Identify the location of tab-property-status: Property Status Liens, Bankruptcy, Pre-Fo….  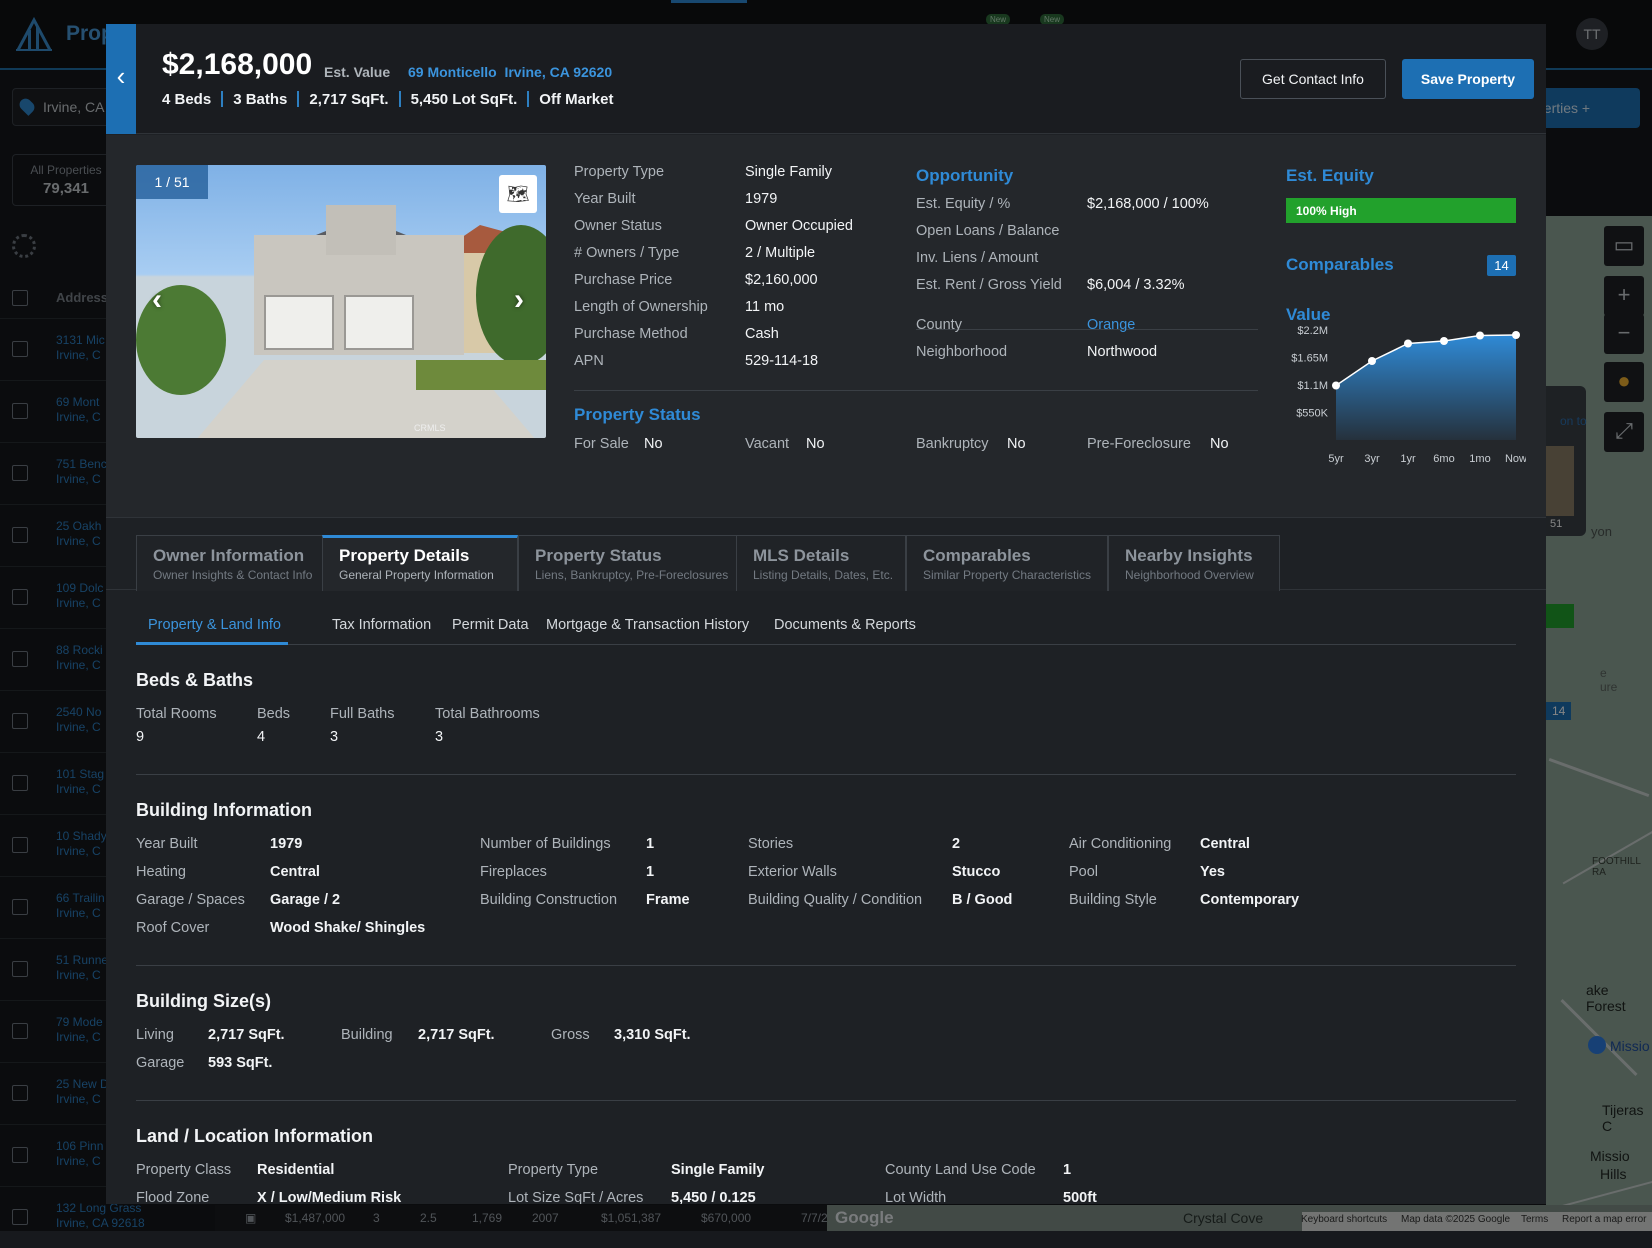
(631, 563).